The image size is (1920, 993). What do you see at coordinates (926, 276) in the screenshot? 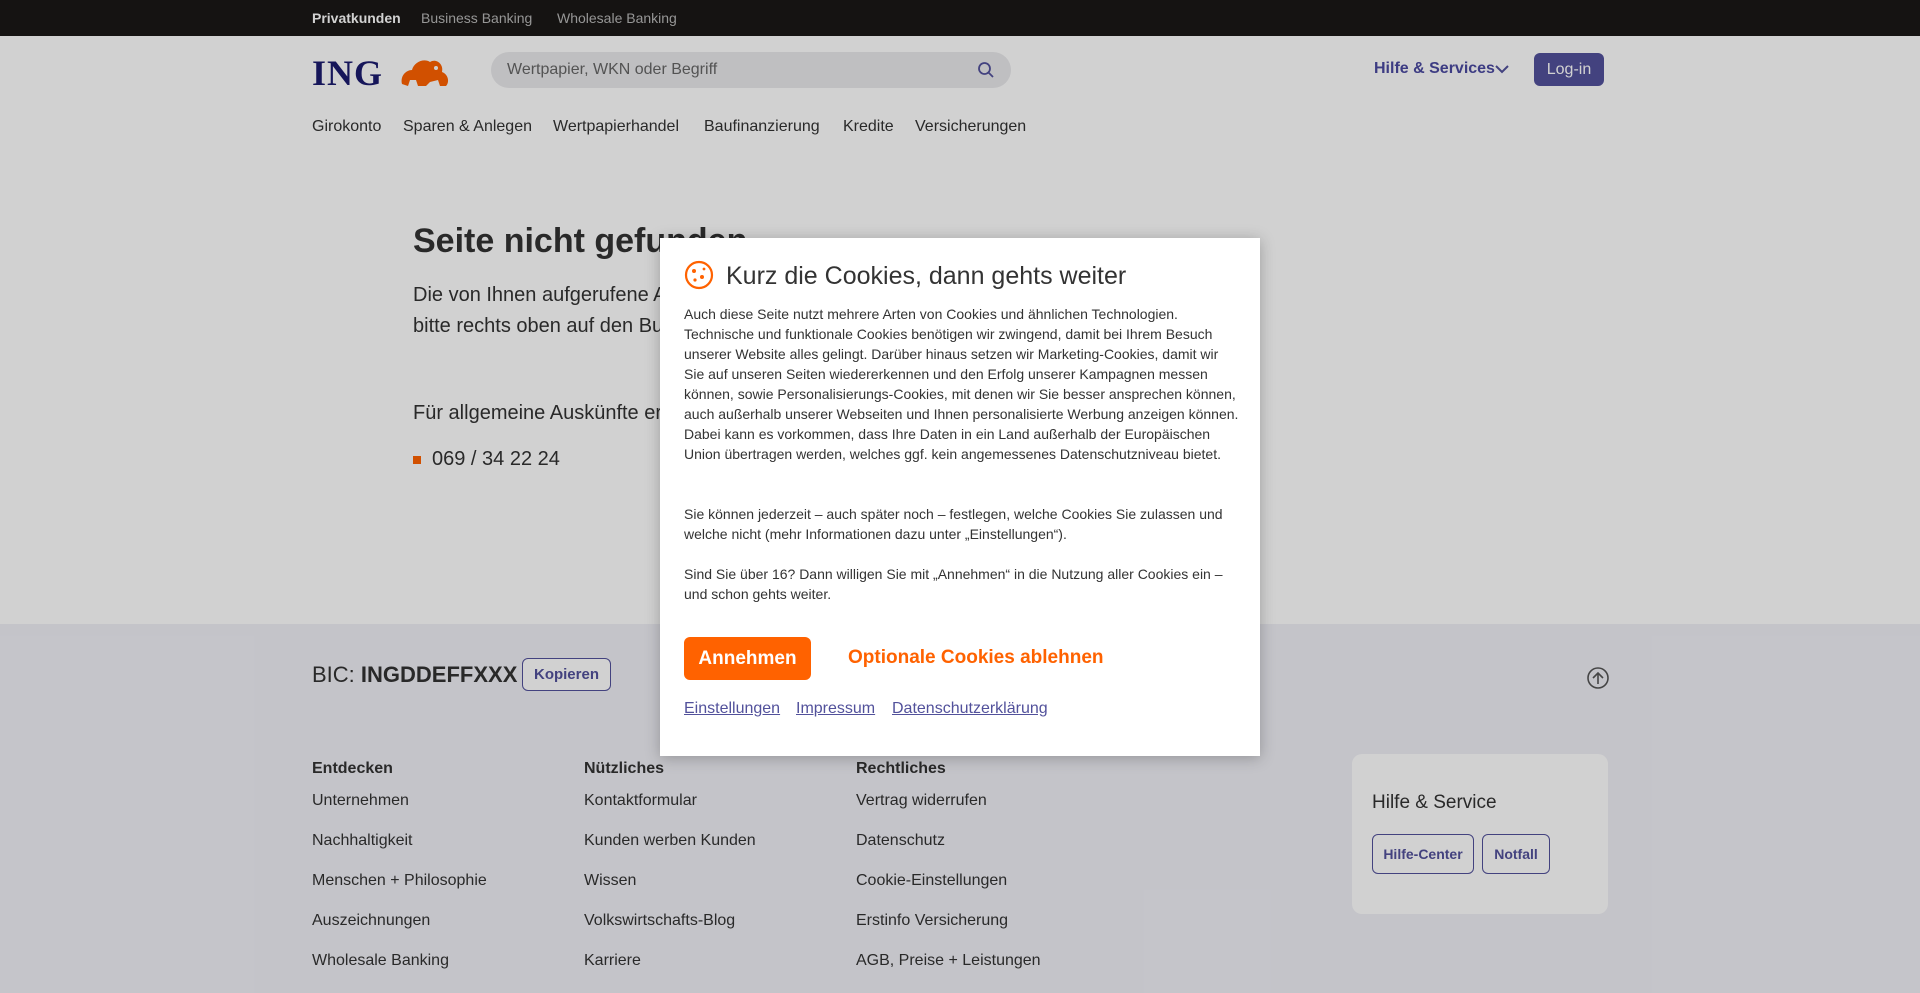
I see `cookie-dialog-title: Kurz die Cookies, dann gehts weiter` at bounding box center [926, 276].